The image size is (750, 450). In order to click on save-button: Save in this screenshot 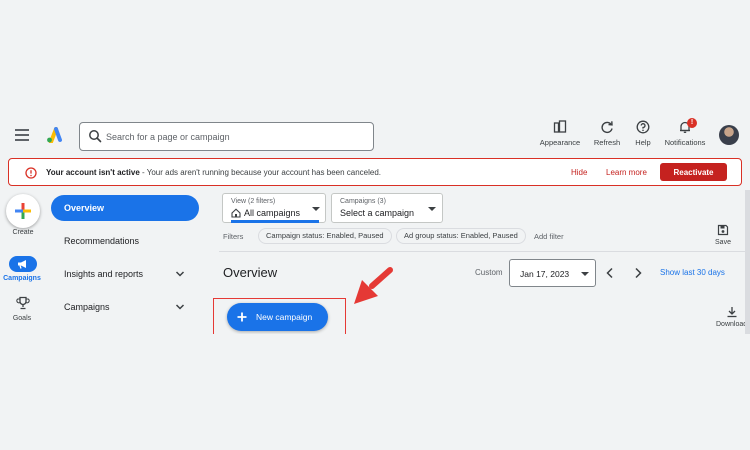, I will do `click(723, 235)`.